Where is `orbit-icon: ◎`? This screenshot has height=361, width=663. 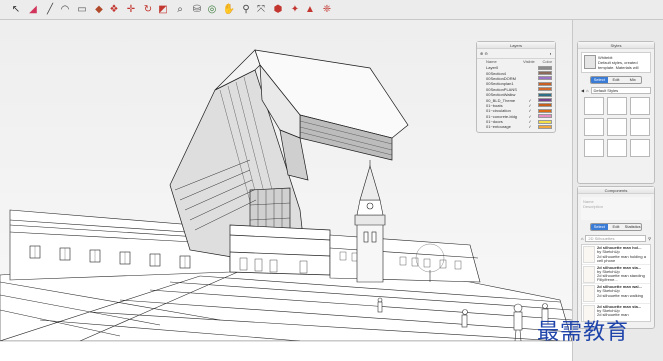
orbit-icon: ◎ is located at coordinates (212, 9).